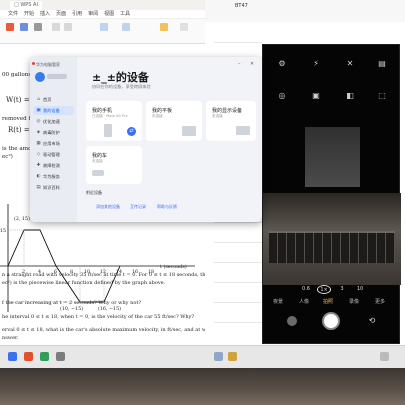  What do you see at coordinates (328, 301) in the screenshot?
I see `mode-photo: 拍照` at bounding box center [328, 301].